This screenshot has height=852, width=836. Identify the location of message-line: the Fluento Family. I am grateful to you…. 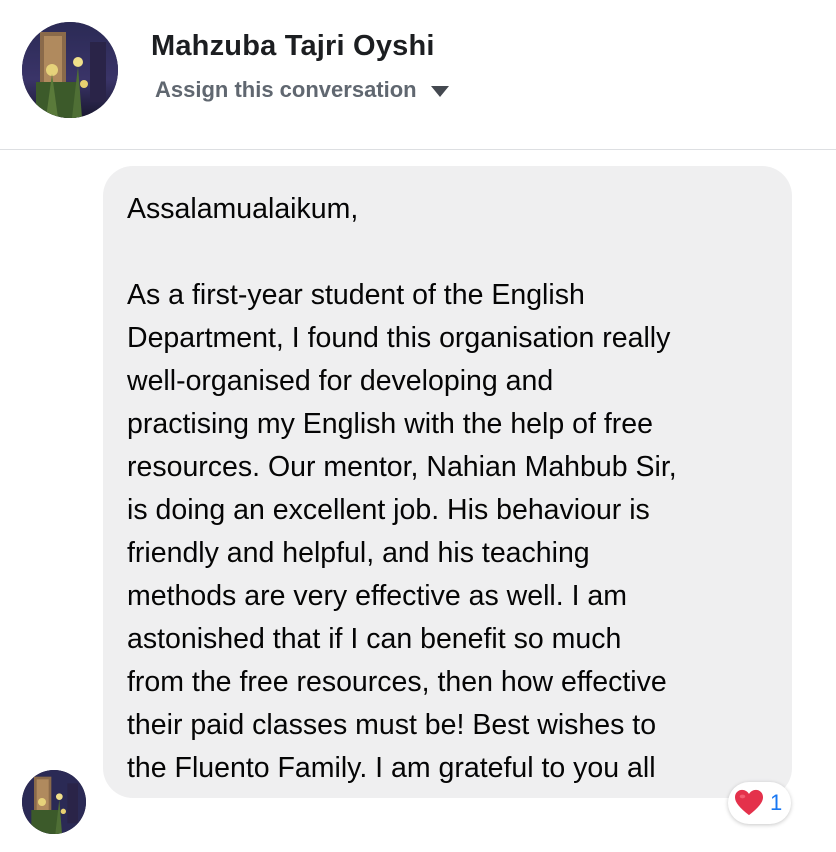
(391, 768).